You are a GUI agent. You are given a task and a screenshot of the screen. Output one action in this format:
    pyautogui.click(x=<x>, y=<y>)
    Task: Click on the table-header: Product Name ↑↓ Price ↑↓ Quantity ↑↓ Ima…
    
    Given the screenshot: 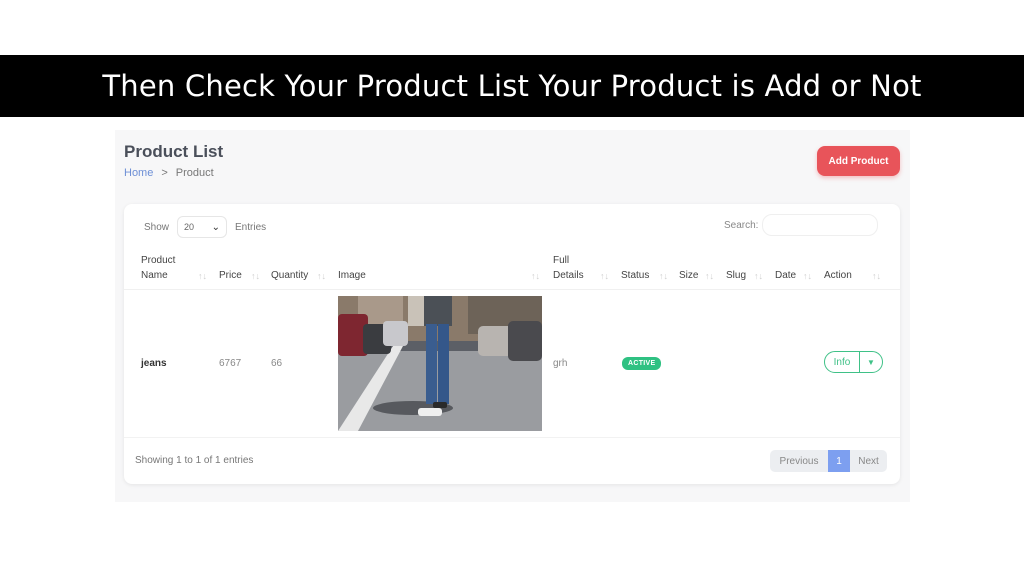 What is the action you would take?
    pyautogui.click(x=512, y=272)
    